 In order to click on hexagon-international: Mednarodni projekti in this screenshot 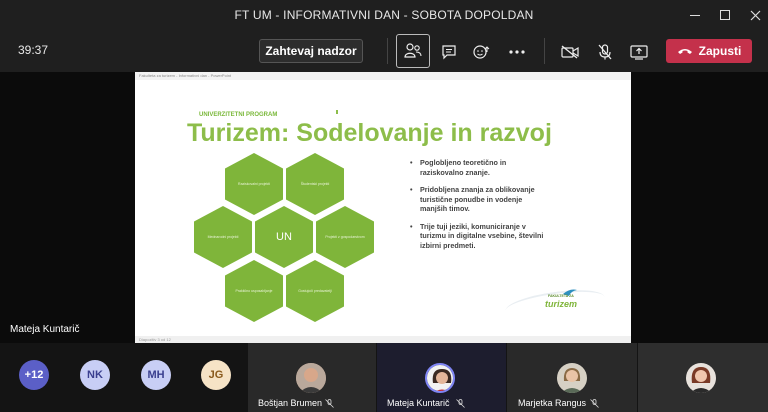, I will do `click(223, 237)`.